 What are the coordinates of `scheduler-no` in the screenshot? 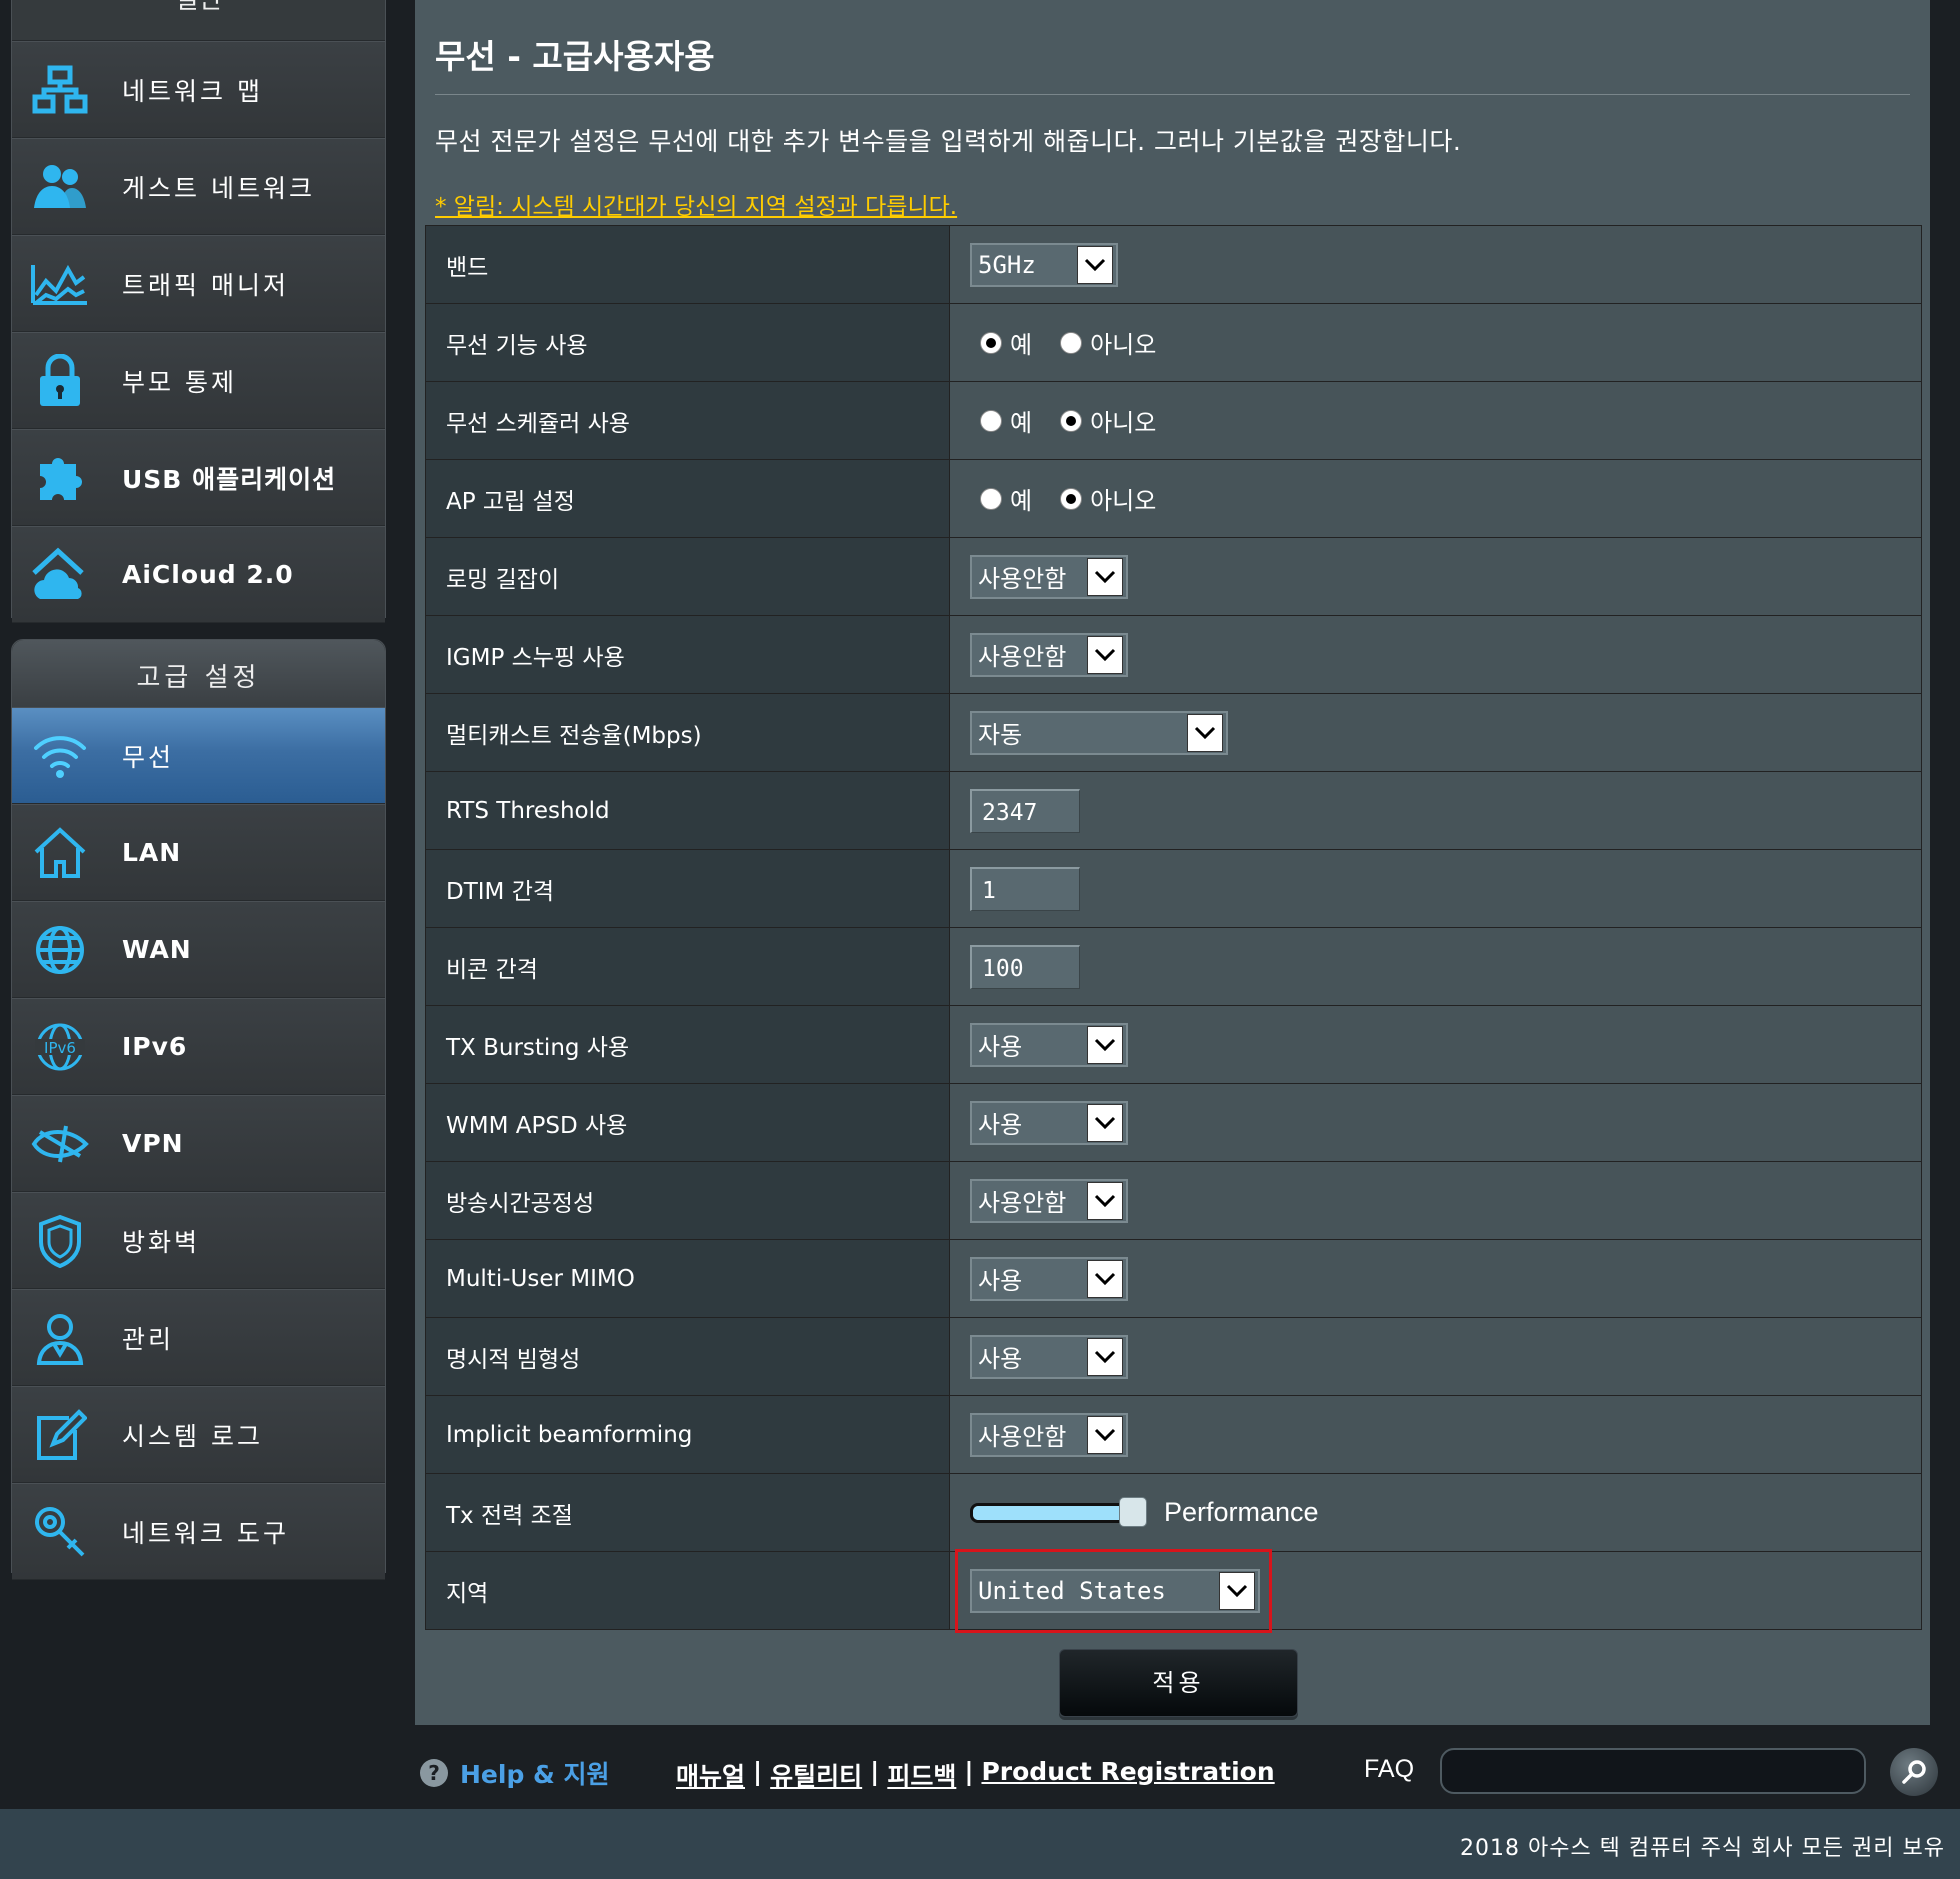 It's located at (1071, 420).